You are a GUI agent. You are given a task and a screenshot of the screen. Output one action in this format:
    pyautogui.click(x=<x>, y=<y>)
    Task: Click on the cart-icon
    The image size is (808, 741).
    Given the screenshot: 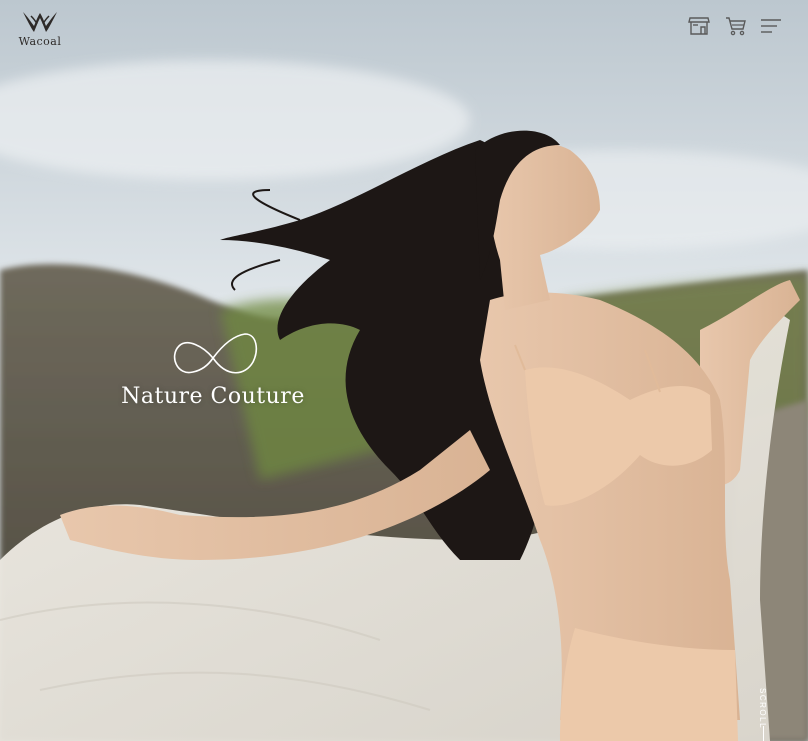 What is the action you would take?
    pyautogui.click(x=736, y=26)
    